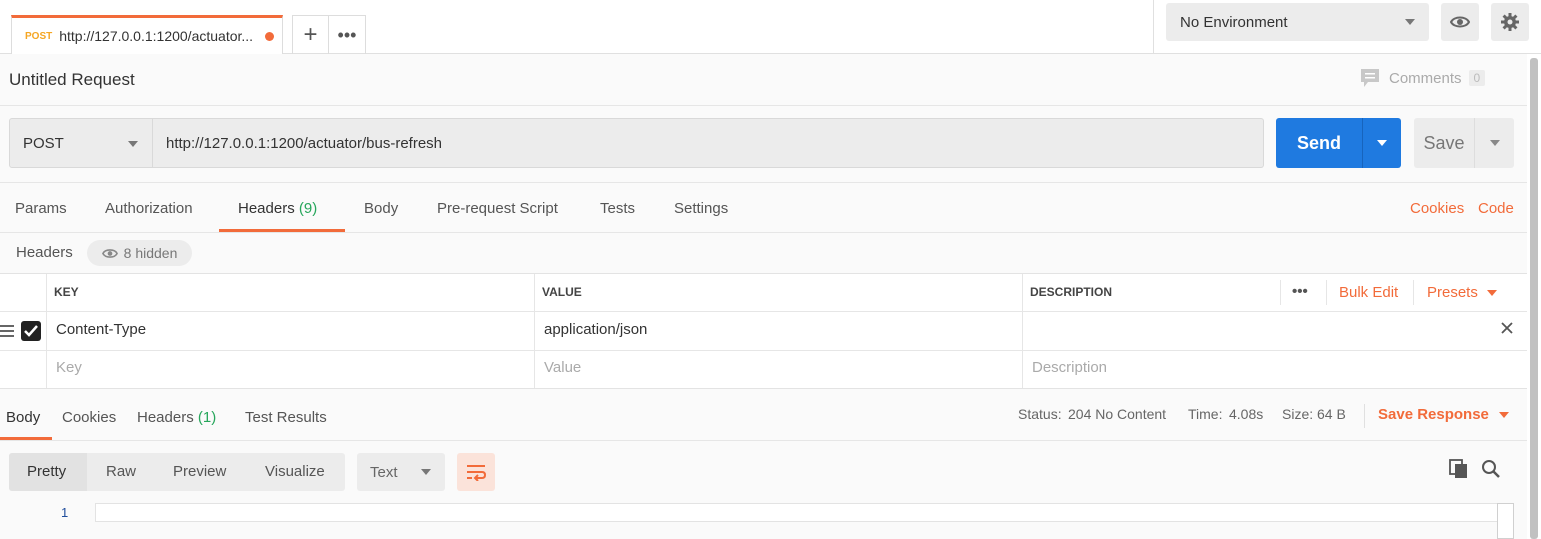  What do you see at coordinates (1505, 521) in the screenshot?
I see `editor-scrollbar` at bounding box center [1505, 521].